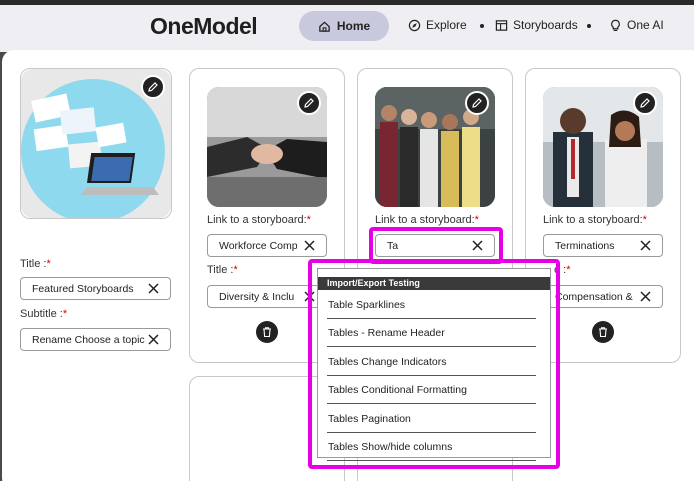 This screenshot has width=694, height=481. I want to click on dropdown-option: Tables Pagination, so click(431, 419).